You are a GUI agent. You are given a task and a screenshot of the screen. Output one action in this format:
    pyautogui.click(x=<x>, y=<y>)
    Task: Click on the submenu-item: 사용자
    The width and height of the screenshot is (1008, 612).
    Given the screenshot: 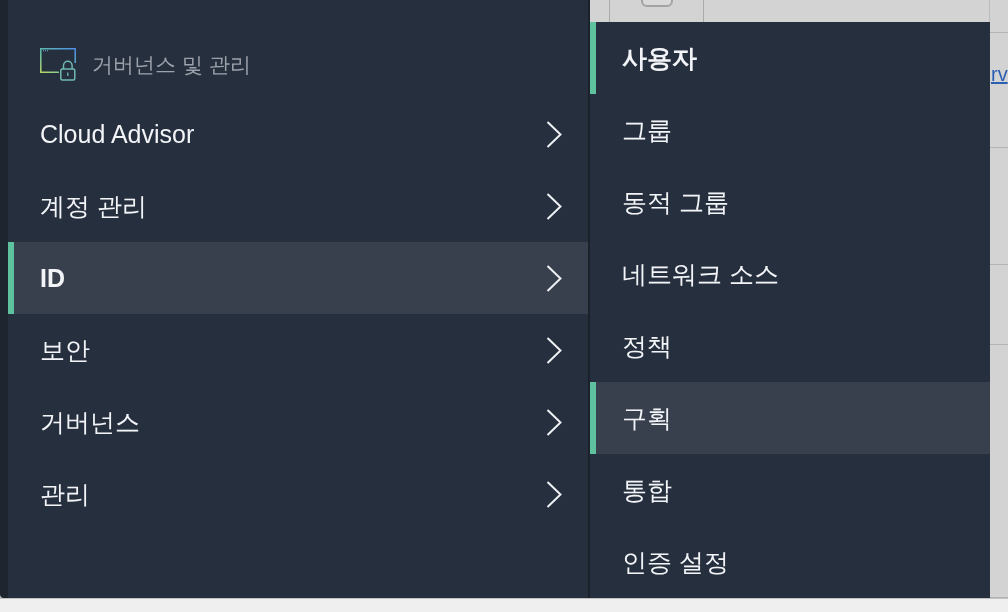 What is the action you would take?
    pyautogui.click(x=790, y=58)
    